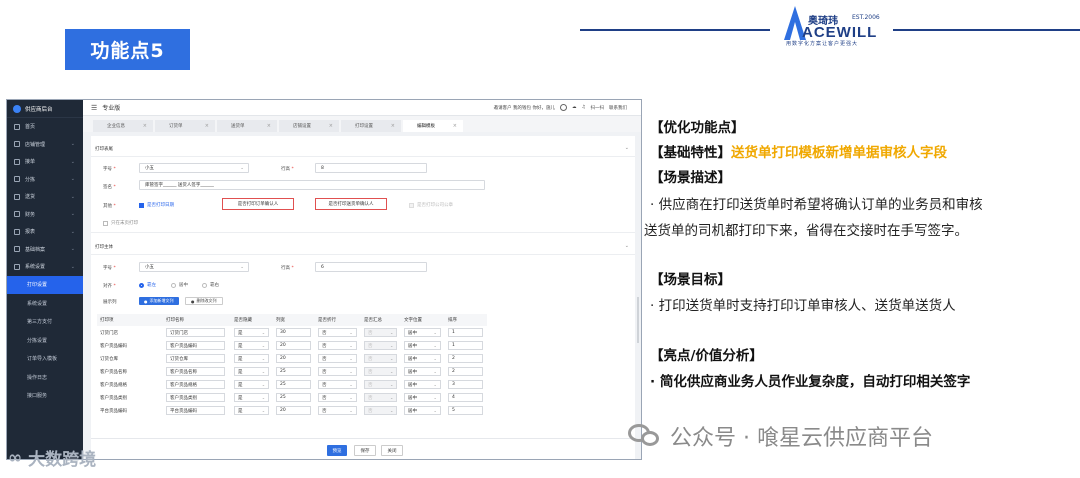 The image size is (1080, 478). What do you see at coordinates (312, 185) in the screenshot?
I see `sign-input: 库管签字______ 送货人签字______` at bounding box center [312, 185].